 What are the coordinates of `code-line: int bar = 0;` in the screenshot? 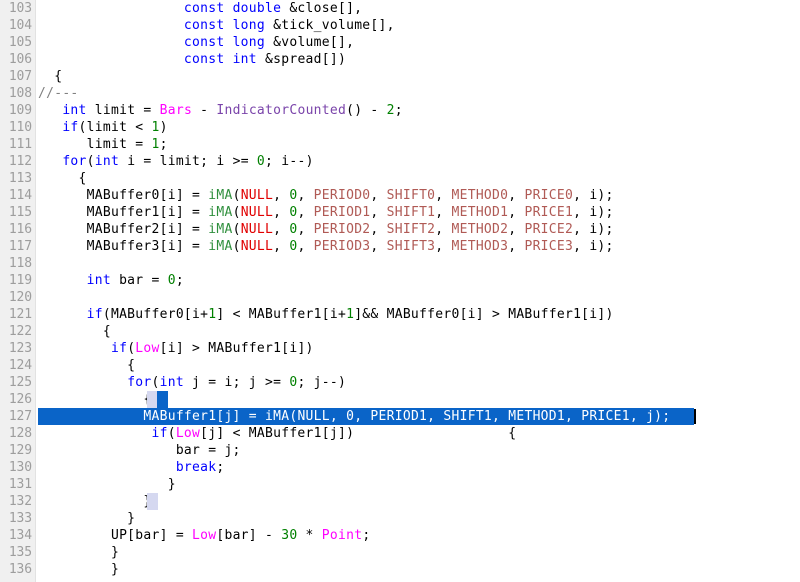 It's located at (400, 280).